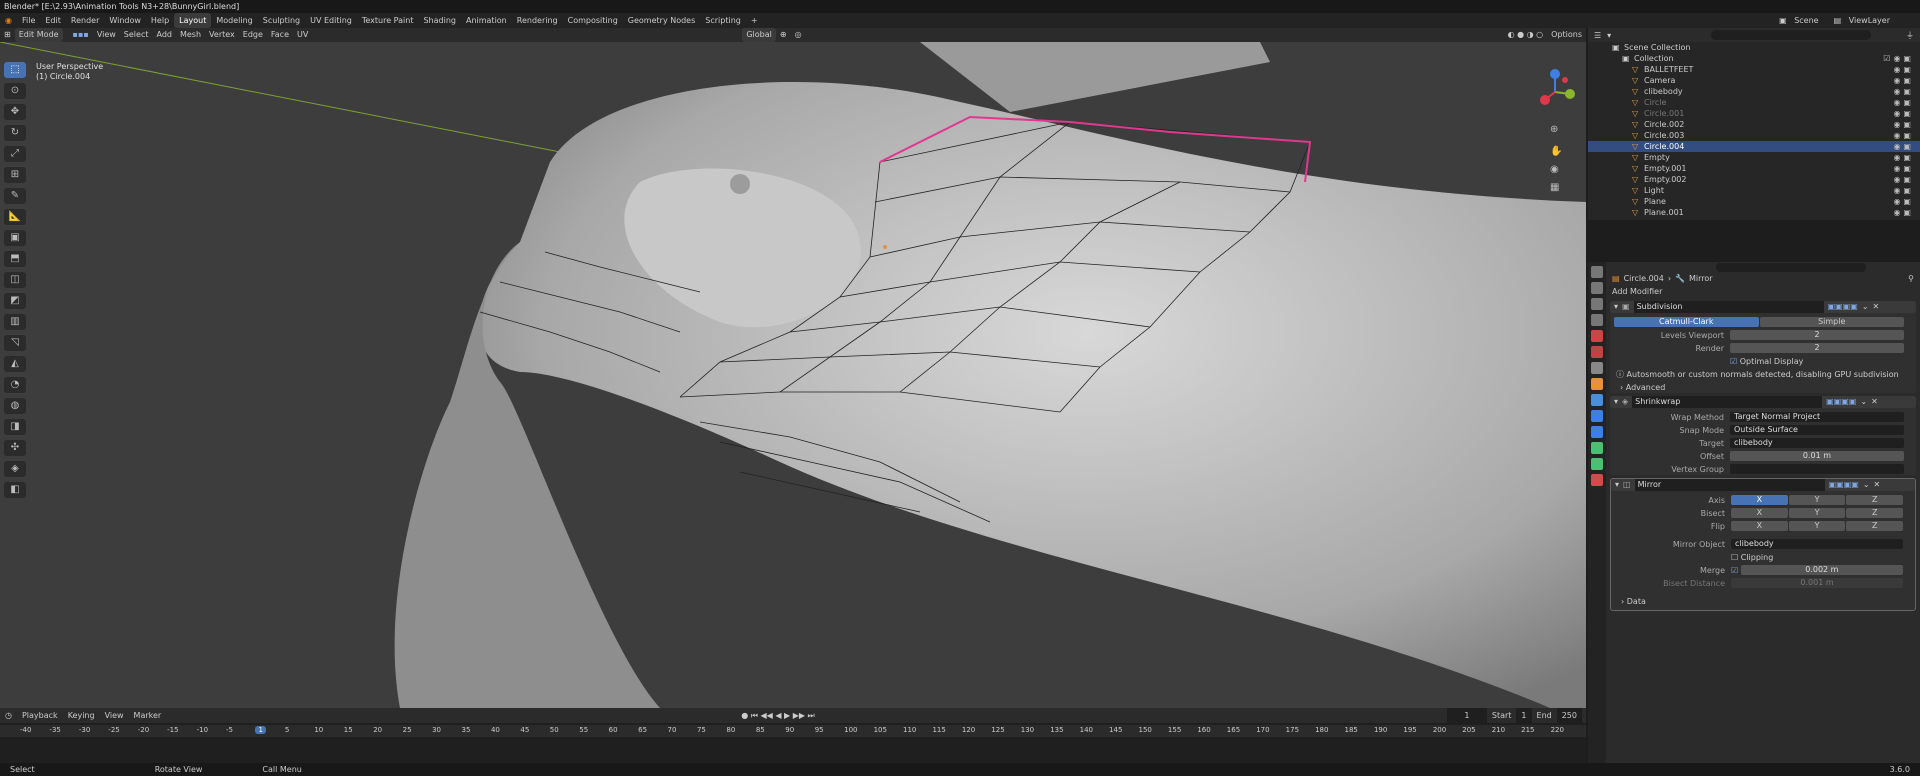  I want to click on view-layer-selector: ▤ ViewLayer, so click(1864, 20).